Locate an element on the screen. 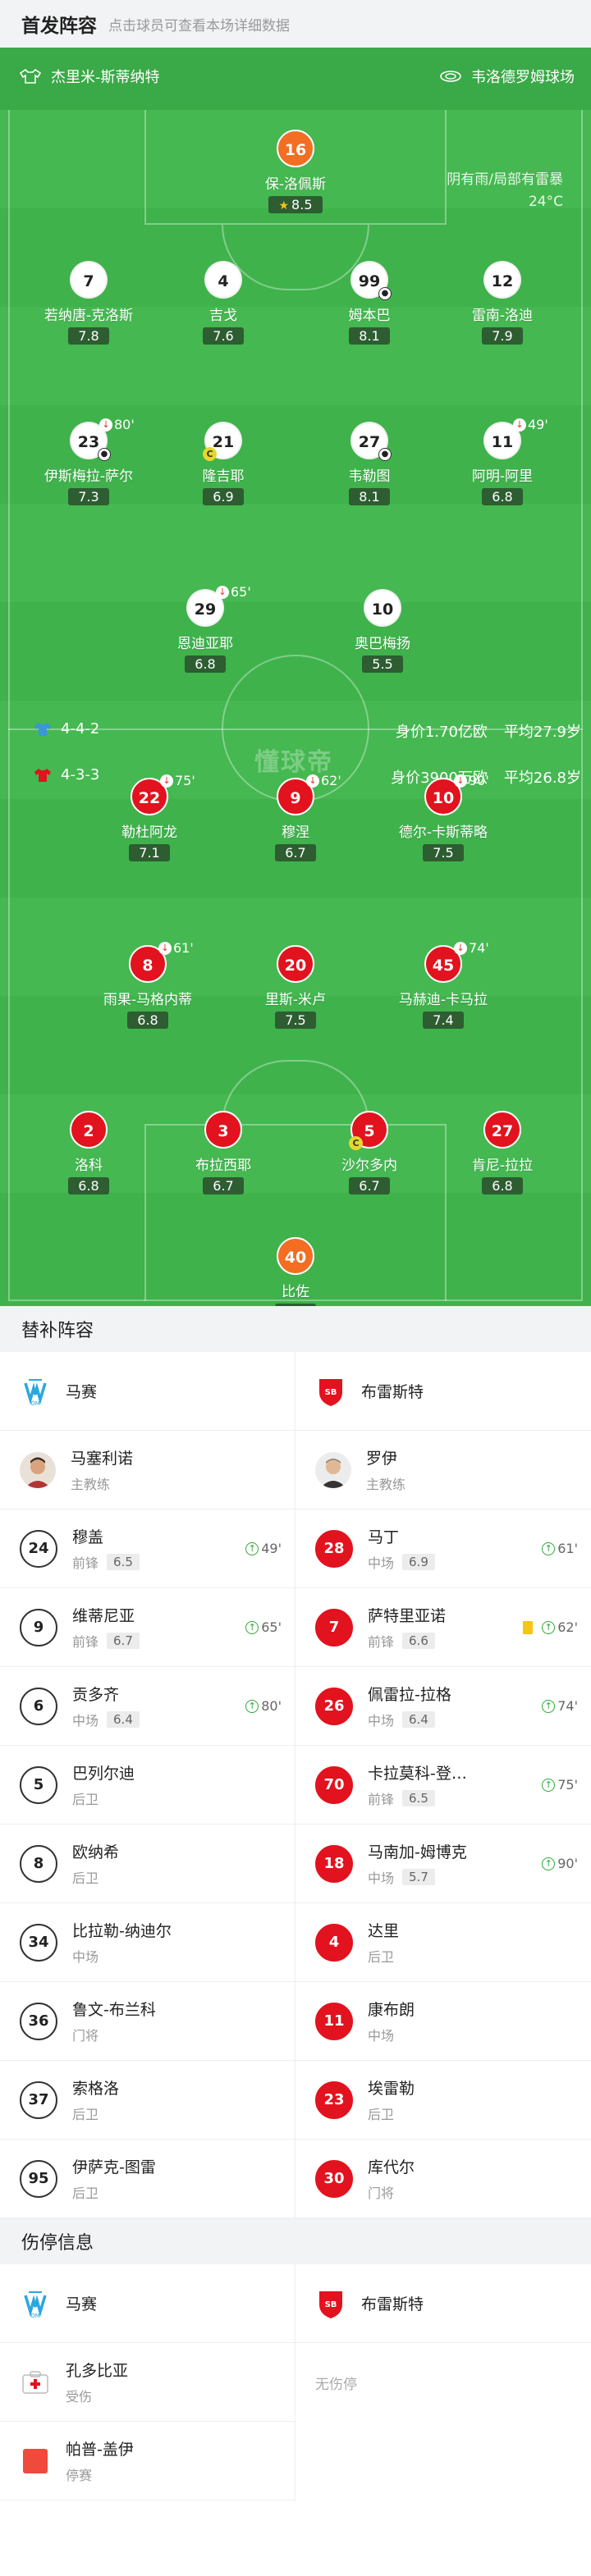  away-player: 27 肯尼-拉拉 6.8 is located at coordinates (503, 1153).